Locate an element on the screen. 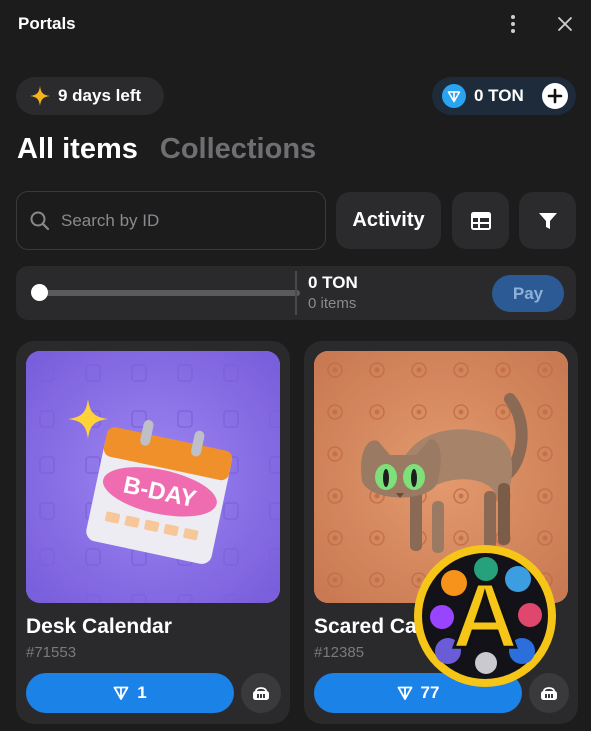  desk-calendar-illustration: B-DAY is located at coordinates (153, 477).